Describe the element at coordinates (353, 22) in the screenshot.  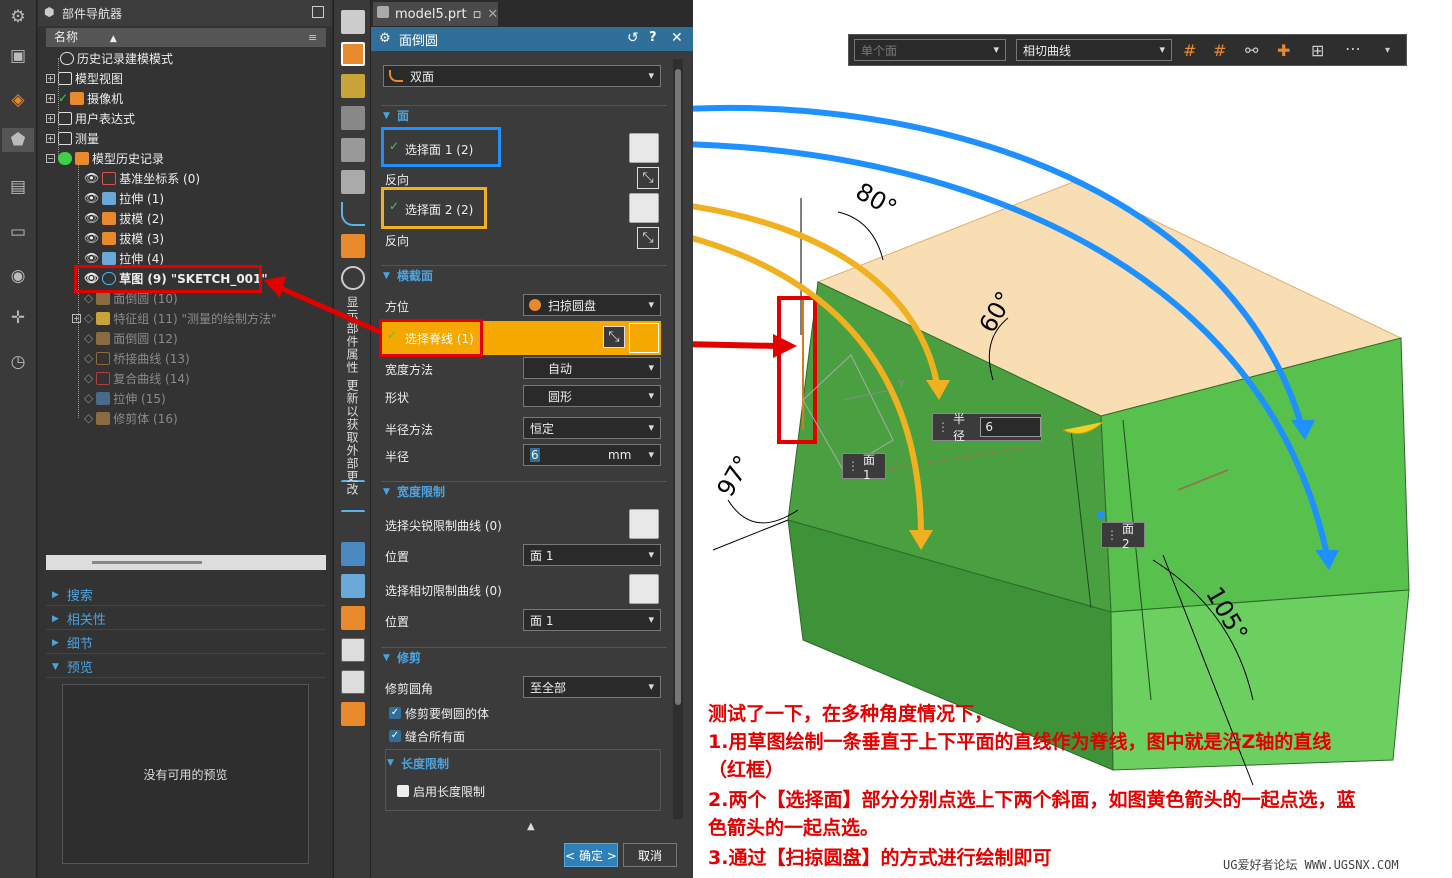
I see `feature-icon` at that location.